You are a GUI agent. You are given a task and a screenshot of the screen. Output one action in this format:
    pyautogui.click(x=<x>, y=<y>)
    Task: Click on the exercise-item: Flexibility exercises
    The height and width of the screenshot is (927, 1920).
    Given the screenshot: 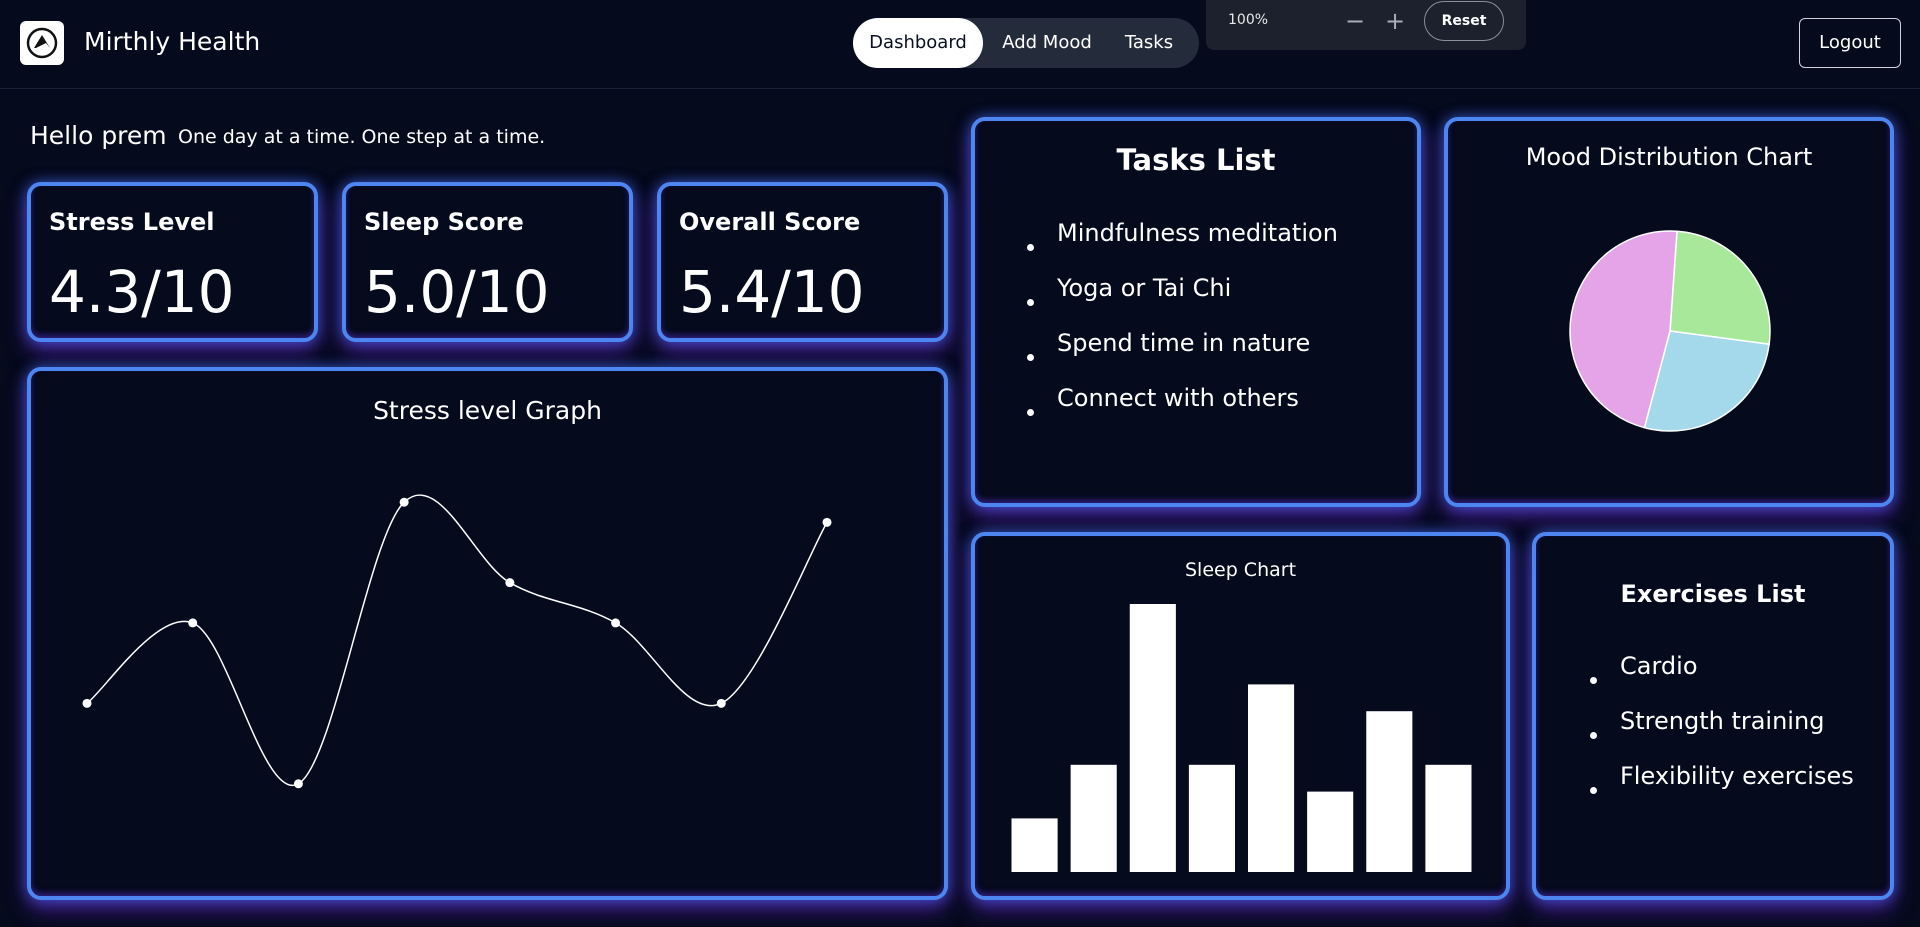 What is the action you would take?
    pyautogui.click(x=1719, y=789)
    